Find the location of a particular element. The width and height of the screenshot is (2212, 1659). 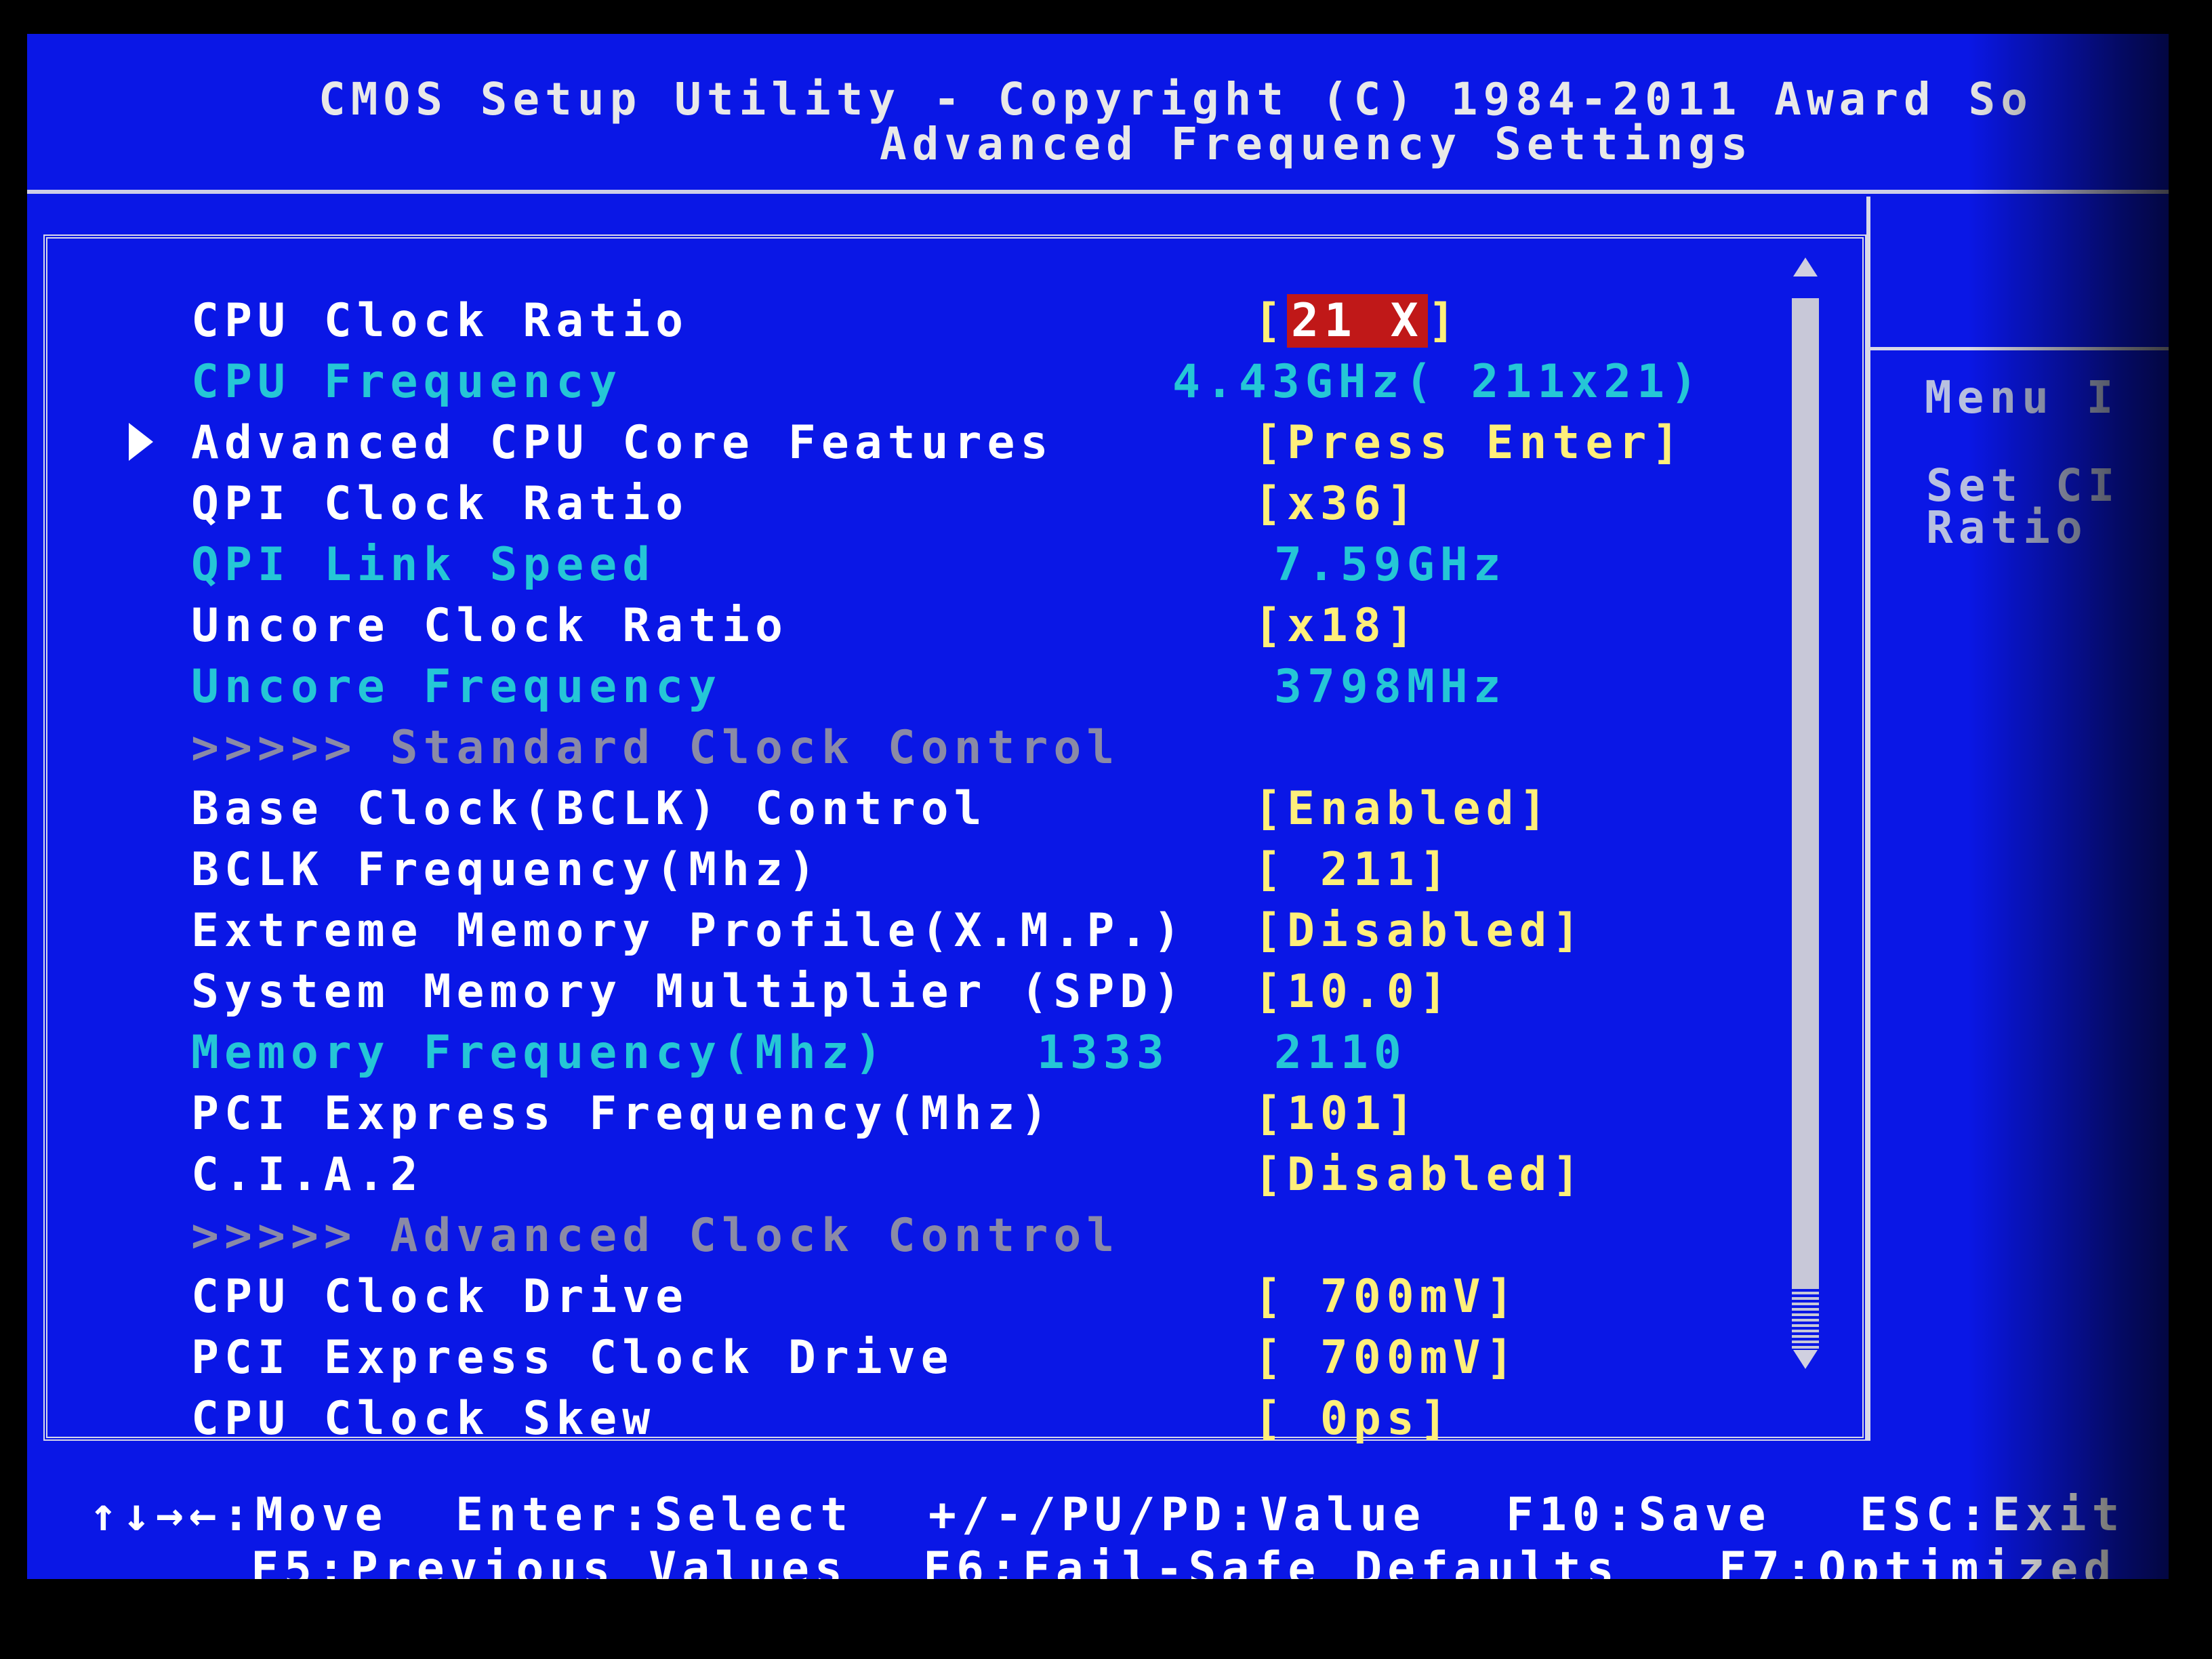

setting-label: BCLK Frequency(Mhz) is located at coordinates (506, 870).